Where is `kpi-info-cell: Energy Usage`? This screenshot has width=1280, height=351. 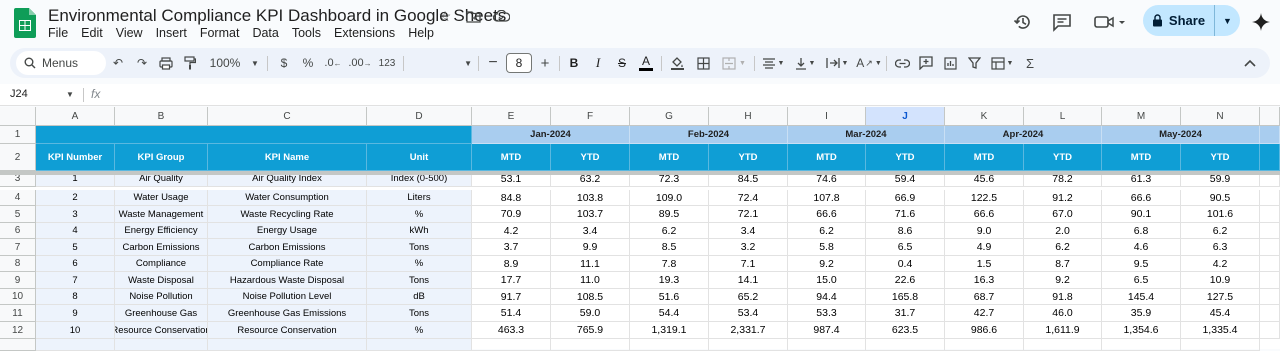 kpi-info-cell: Energy Usage is located at coordinates (287, 231).